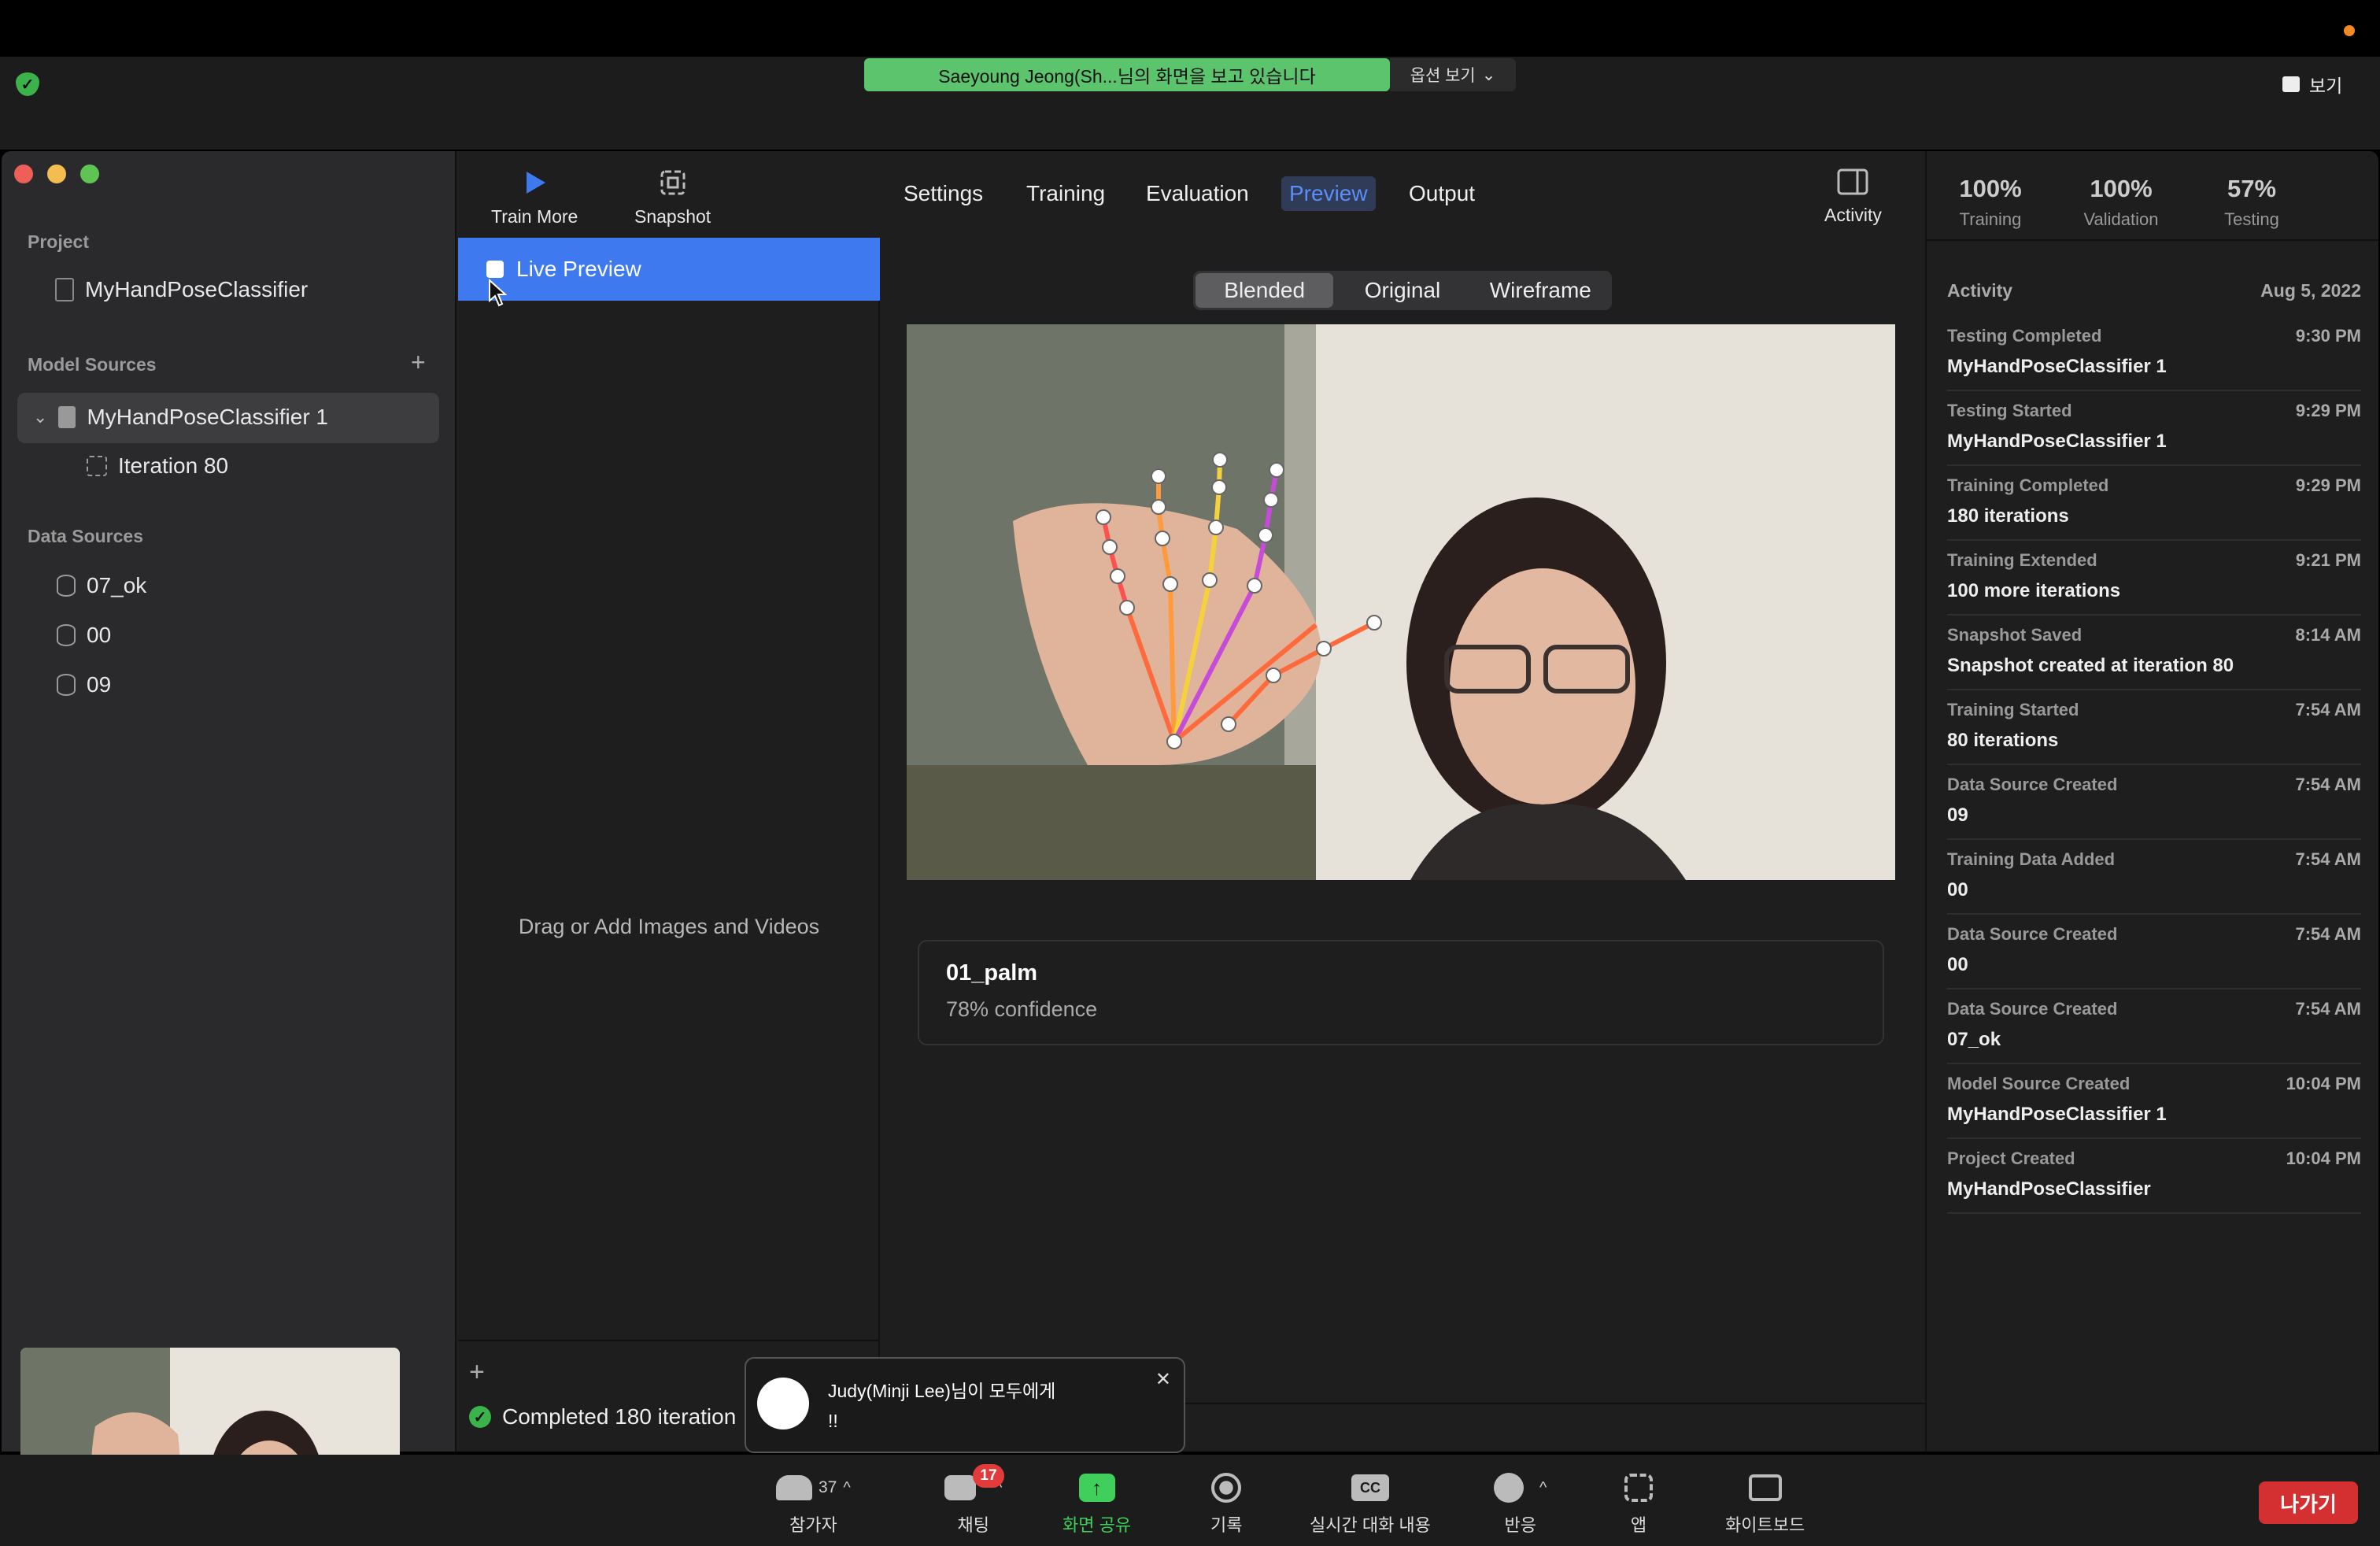  Describe the element at coordinates (1097, 1525) in the screenshot. I see `share-label: 화면 공유` at that location.